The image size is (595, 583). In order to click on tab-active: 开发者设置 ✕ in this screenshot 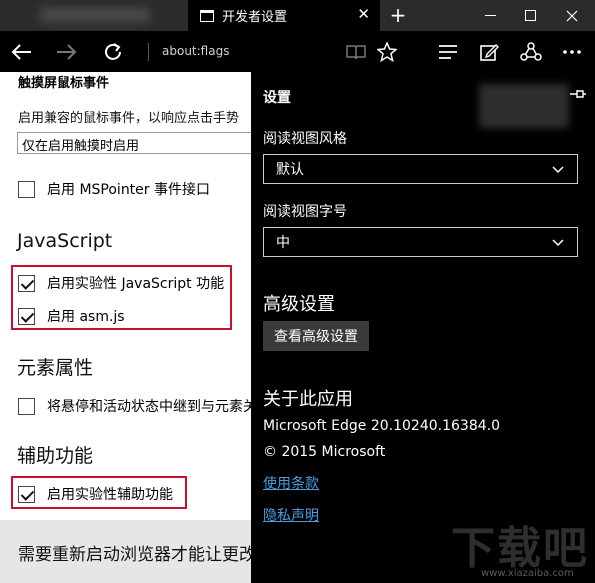, I will do `click(284, 15)`.